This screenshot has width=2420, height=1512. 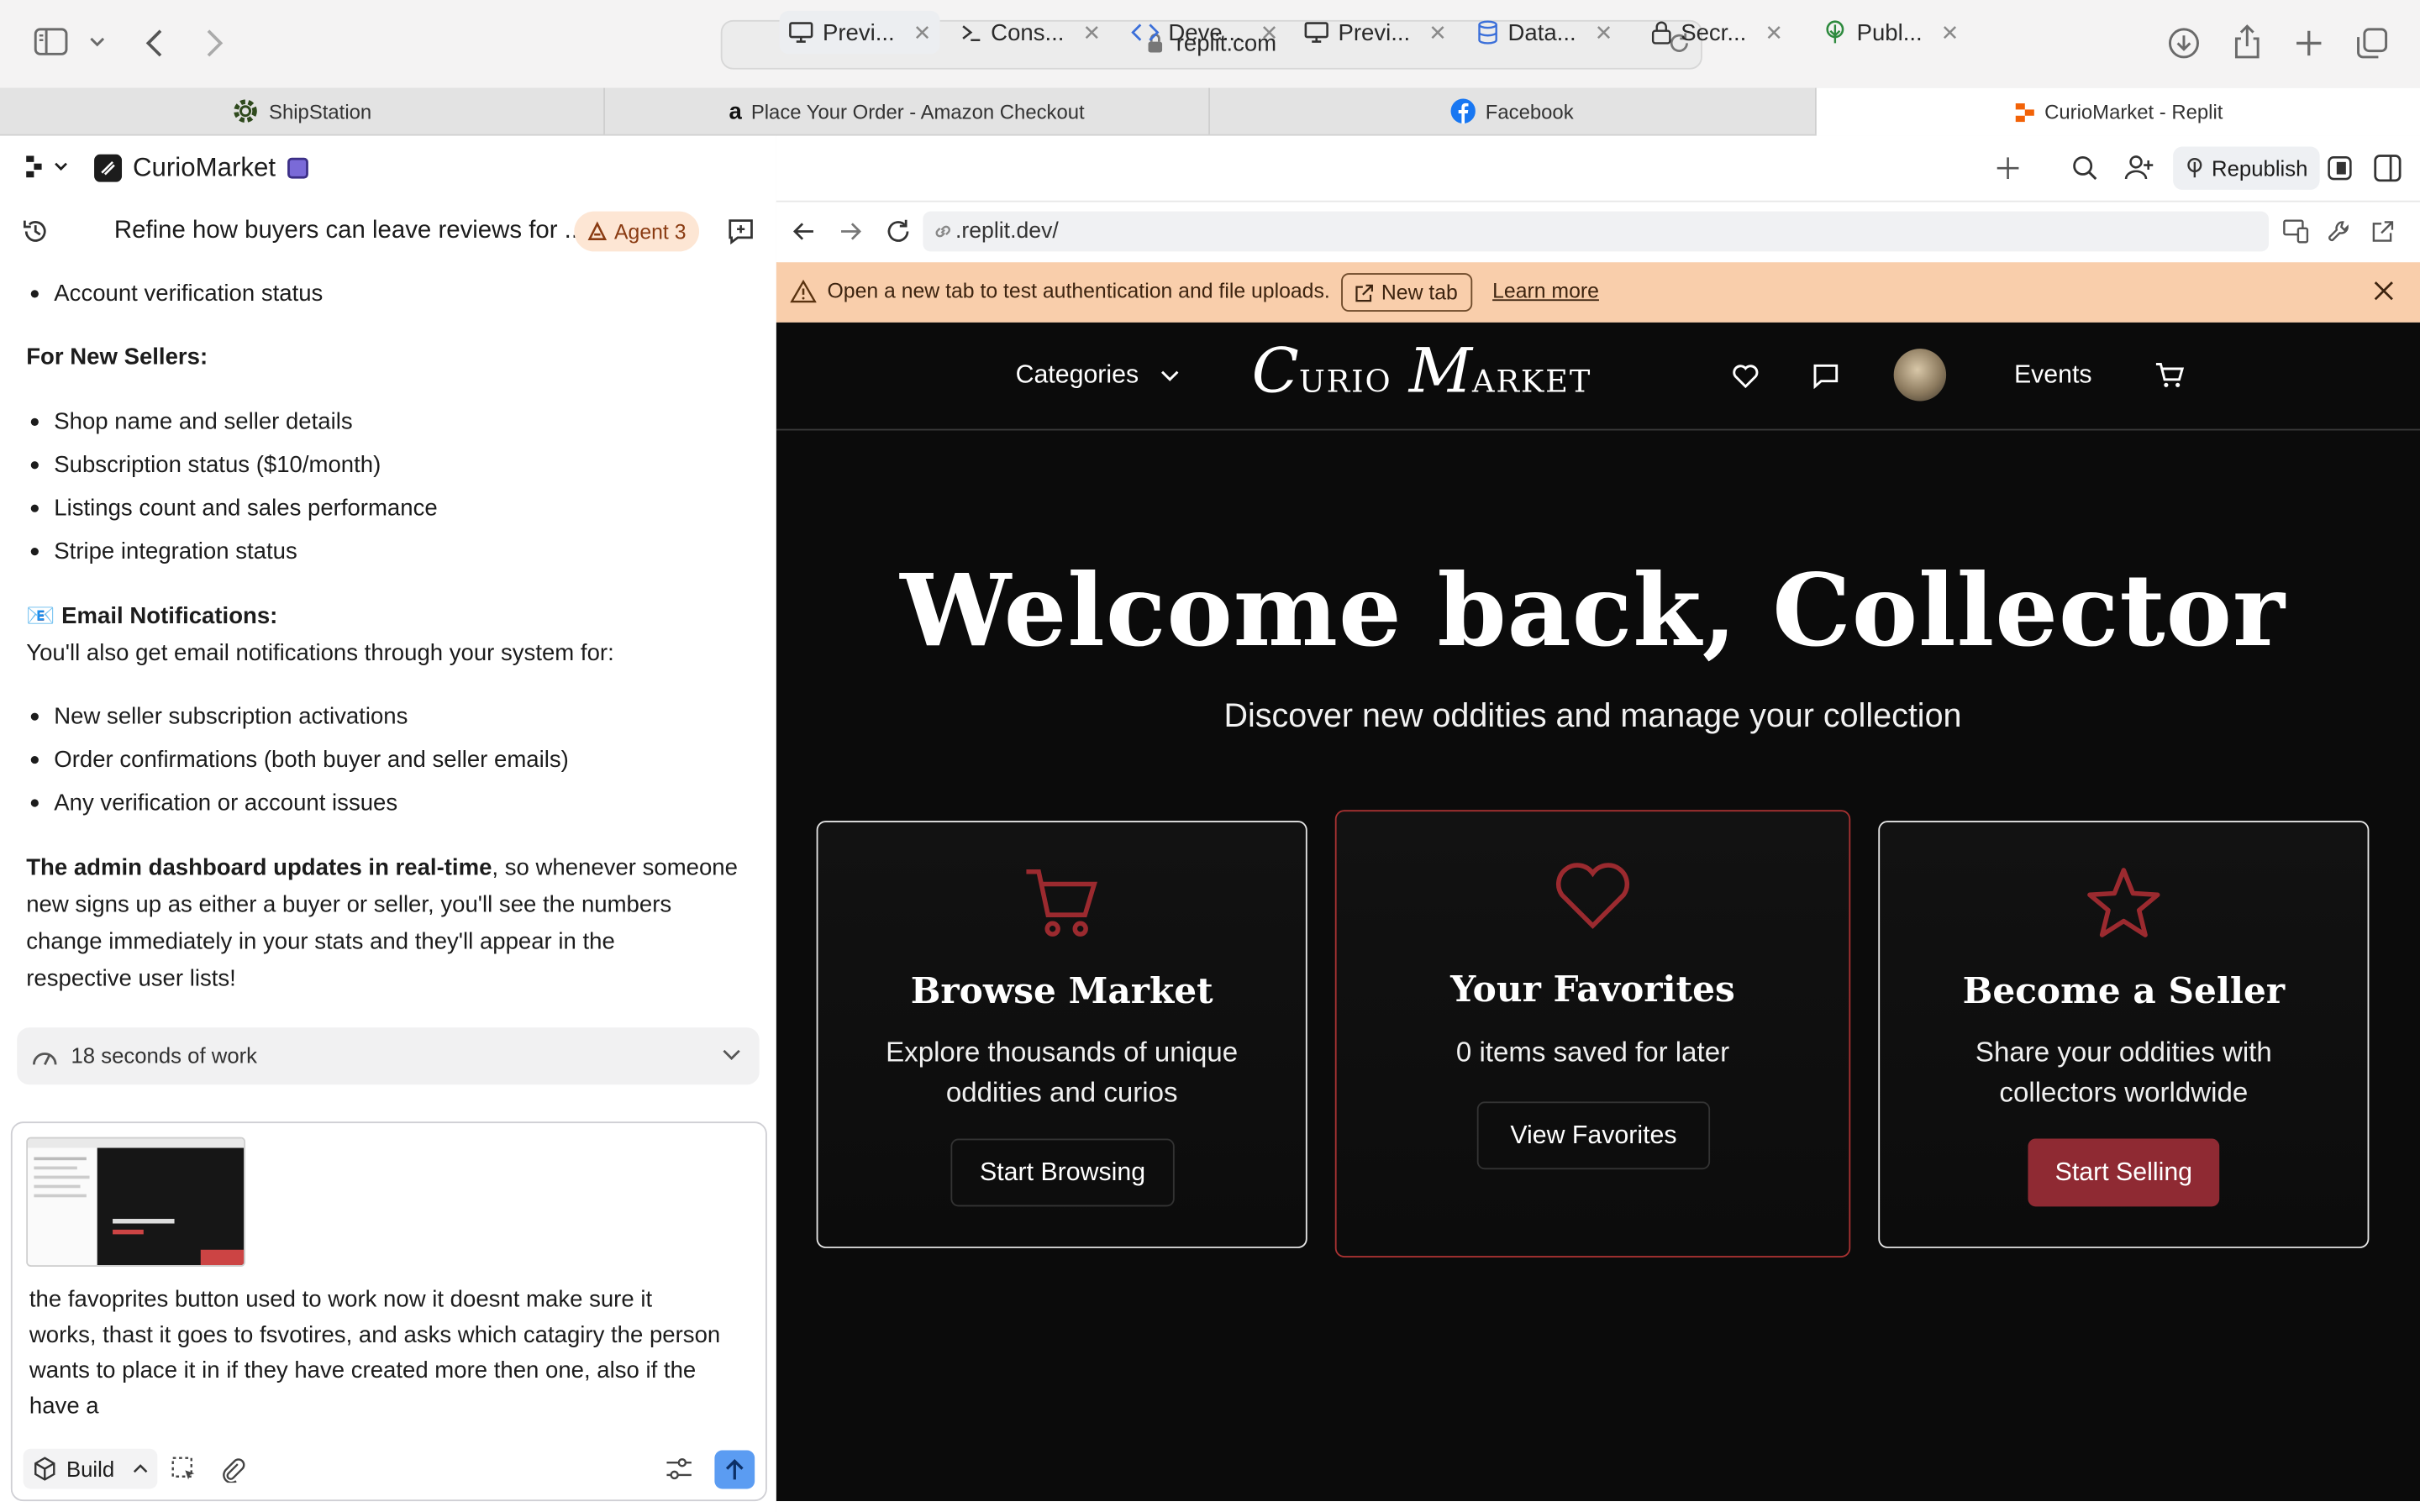 I want to click on open-external-icon, so click(x=2383, y=231).